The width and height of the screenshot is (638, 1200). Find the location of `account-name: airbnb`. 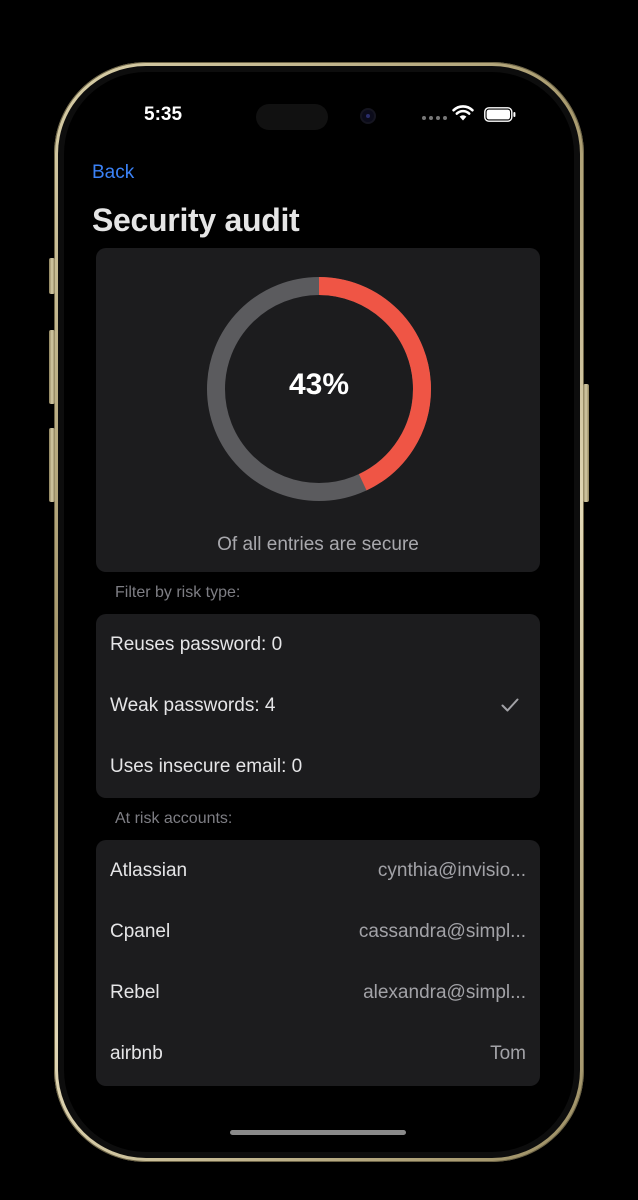

account-name: airbnb is located at coordinates (136, 1053).